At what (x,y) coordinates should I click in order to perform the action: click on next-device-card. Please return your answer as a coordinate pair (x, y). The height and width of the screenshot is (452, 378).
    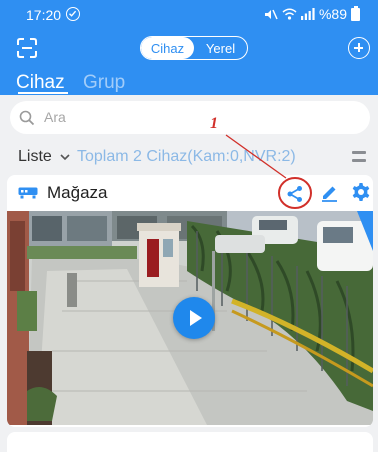
    Looking at the image, I should click on (190, 442).